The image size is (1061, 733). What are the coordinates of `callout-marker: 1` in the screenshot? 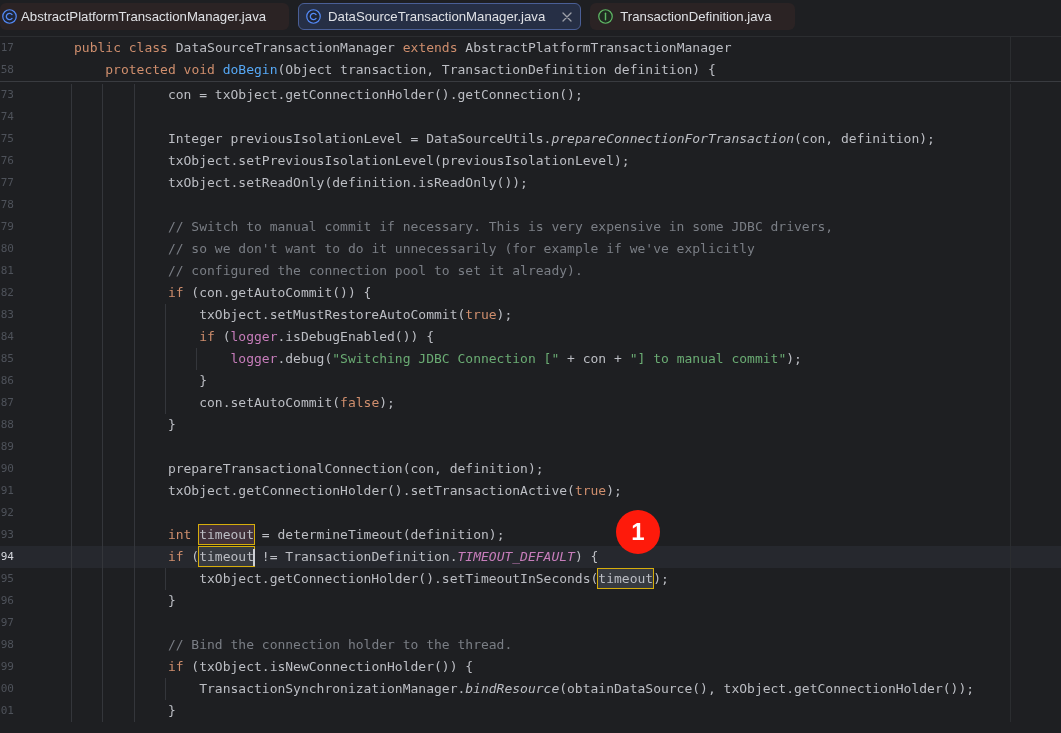 It's located at (638, 532).